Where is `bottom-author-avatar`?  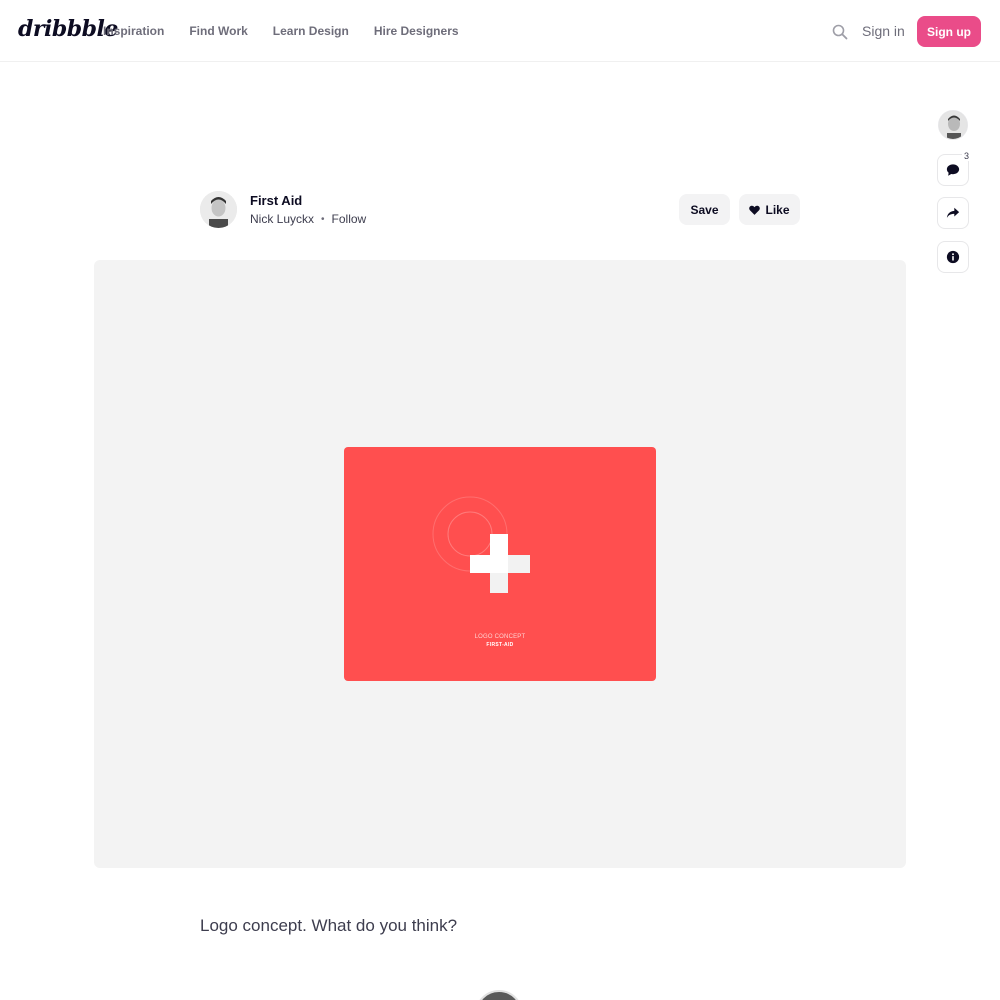
bottom-author-avatar is located at coordinates (499, 995).